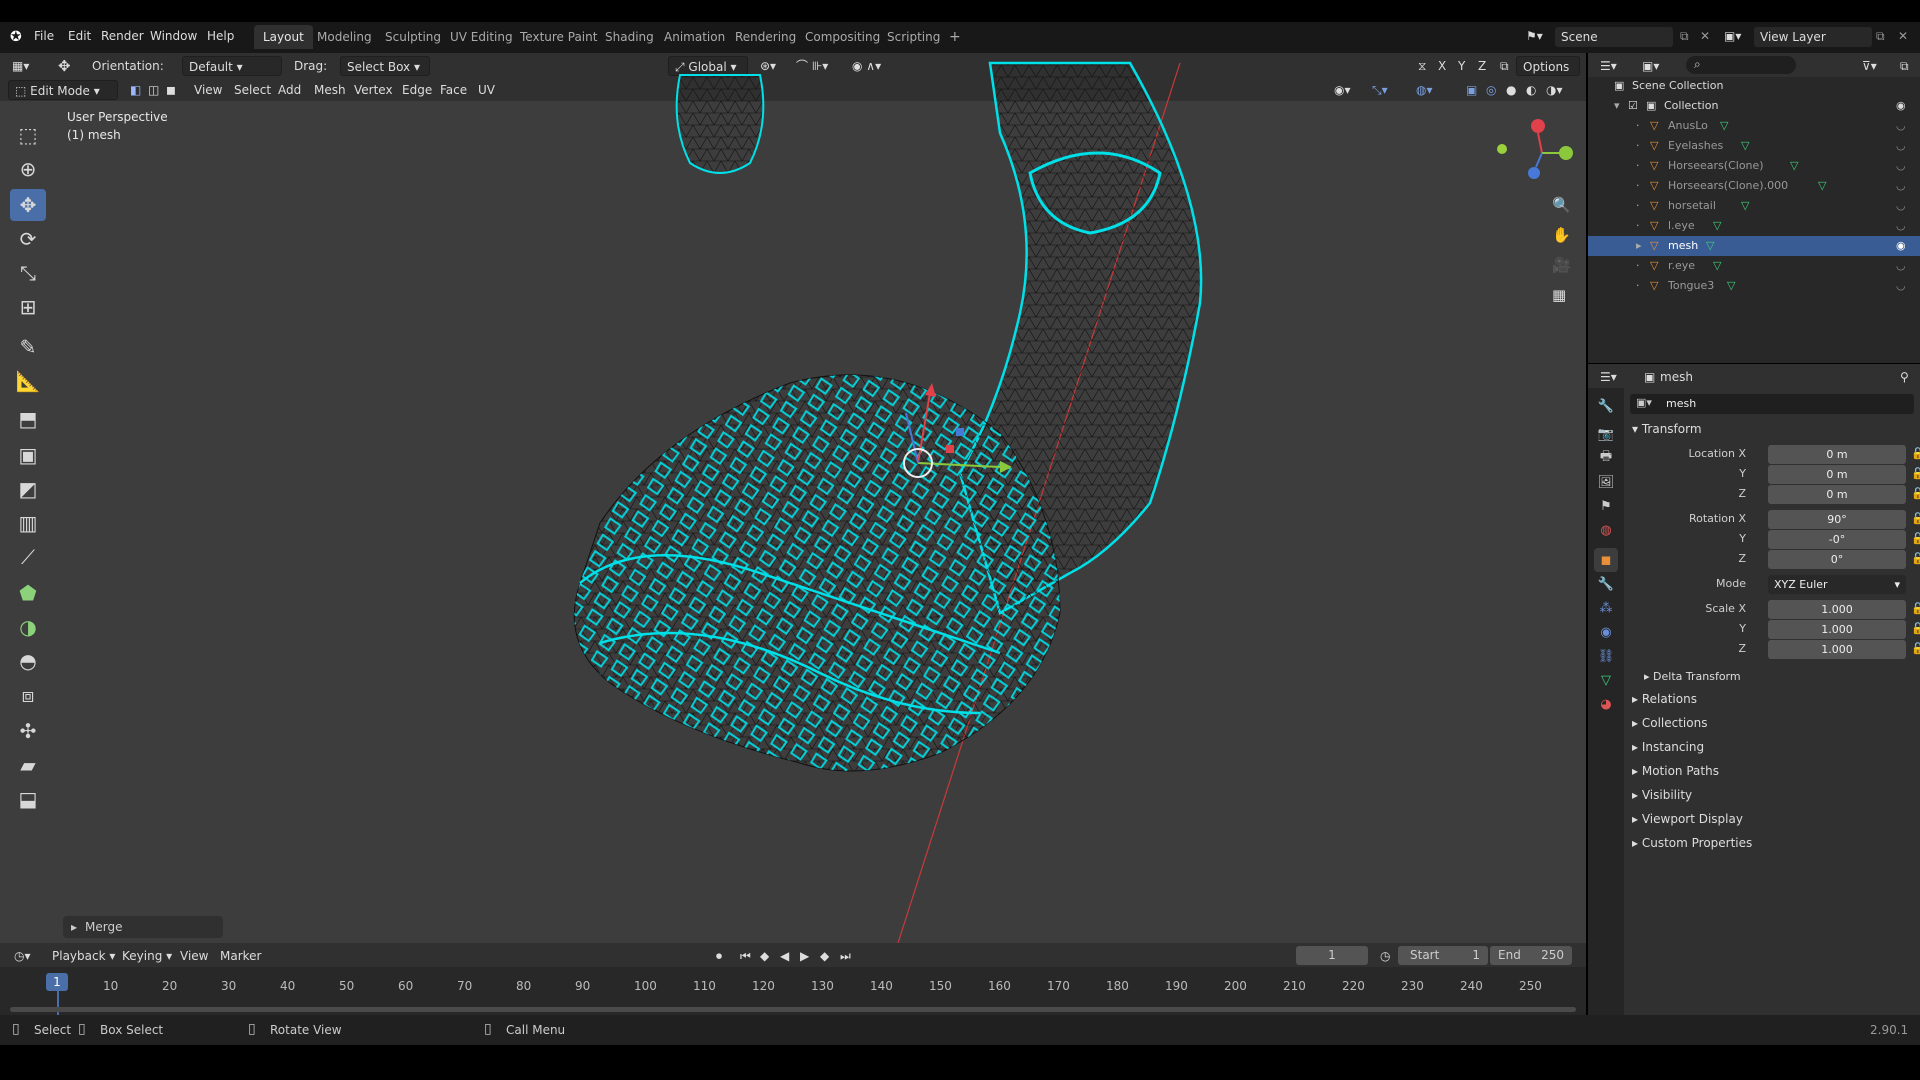 The width and height of the screenshot is (1920, 1080). Describe the element at coordinates (1534, 36) in the screenshot. I see `scene-icon: ⚑▾` at that location.